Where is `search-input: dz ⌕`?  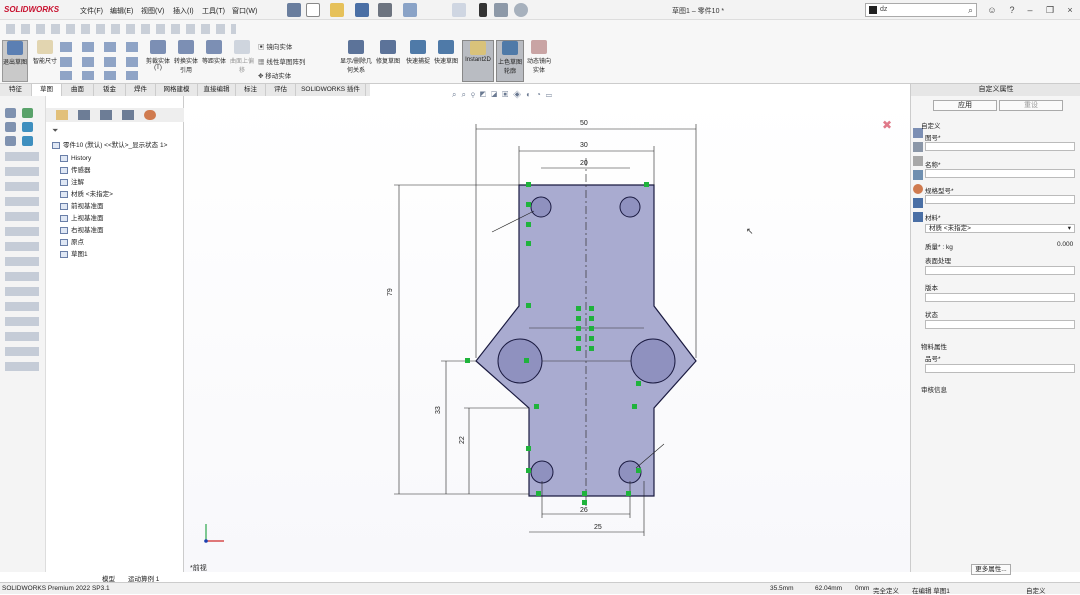 search-input: dz ⌕ is located at coordinates (921, 10).